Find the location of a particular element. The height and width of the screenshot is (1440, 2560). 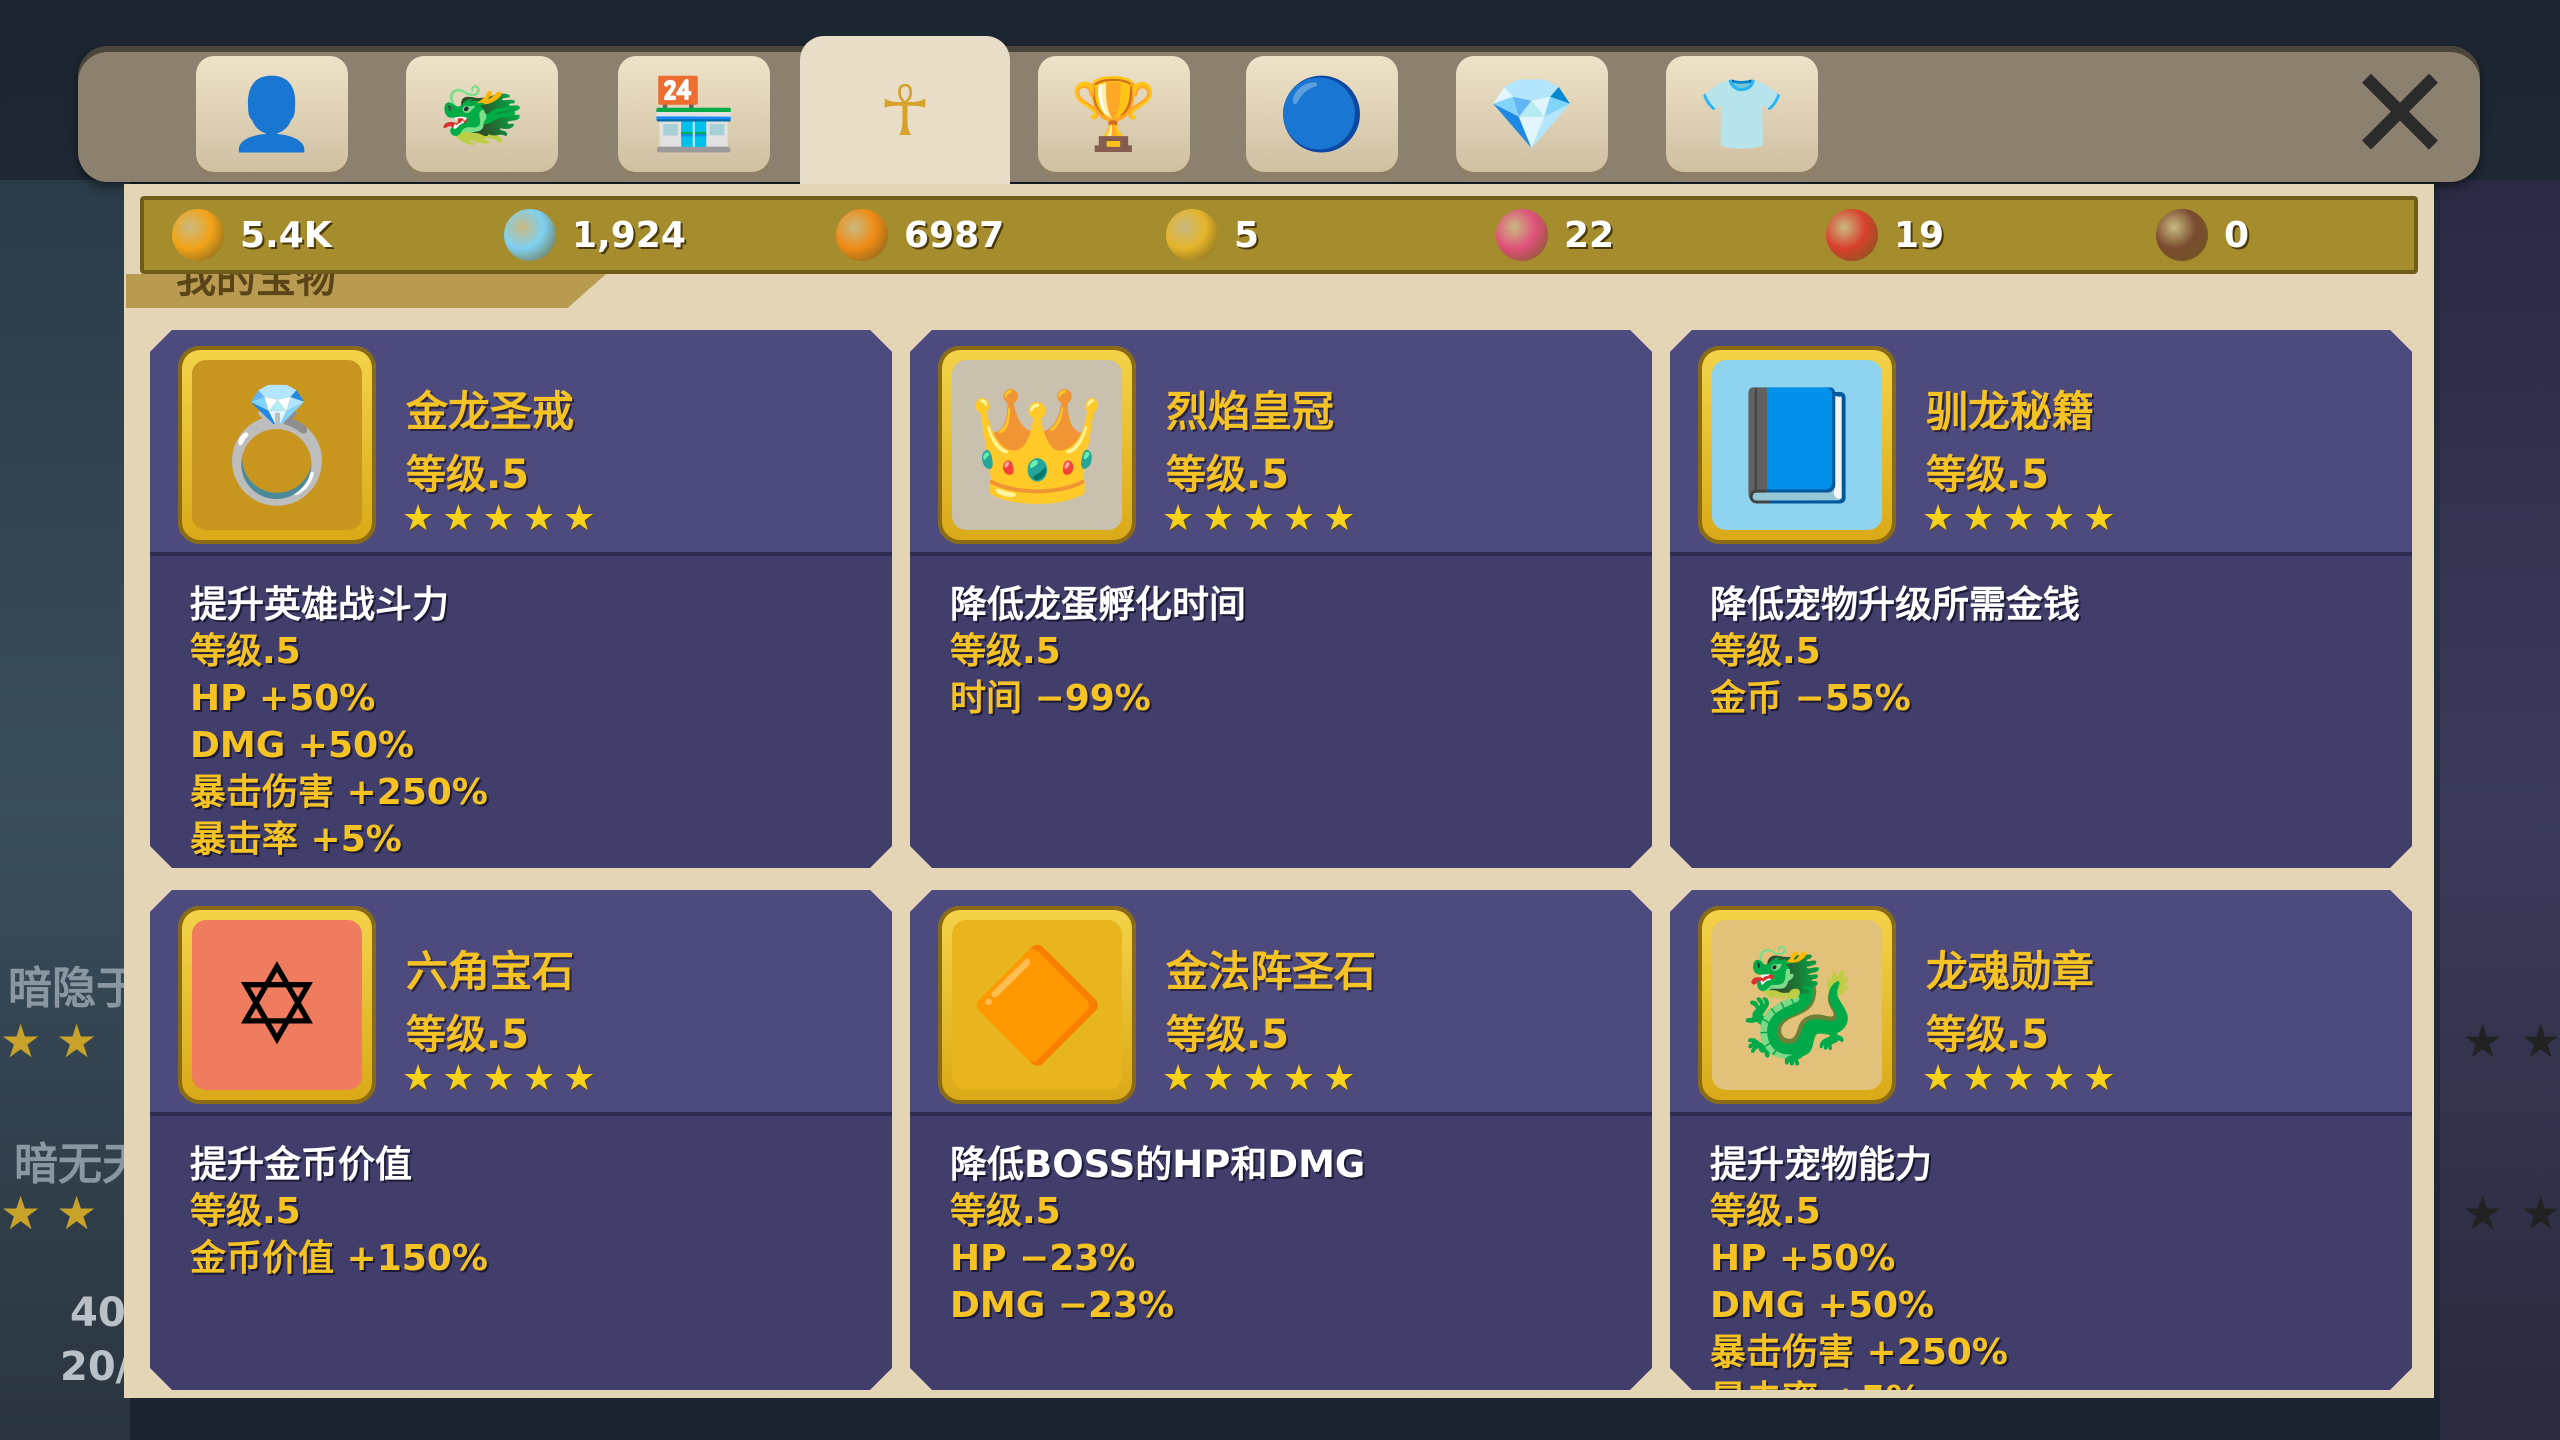

gem-icon: 💎 is located at coordinates (1532, 113).